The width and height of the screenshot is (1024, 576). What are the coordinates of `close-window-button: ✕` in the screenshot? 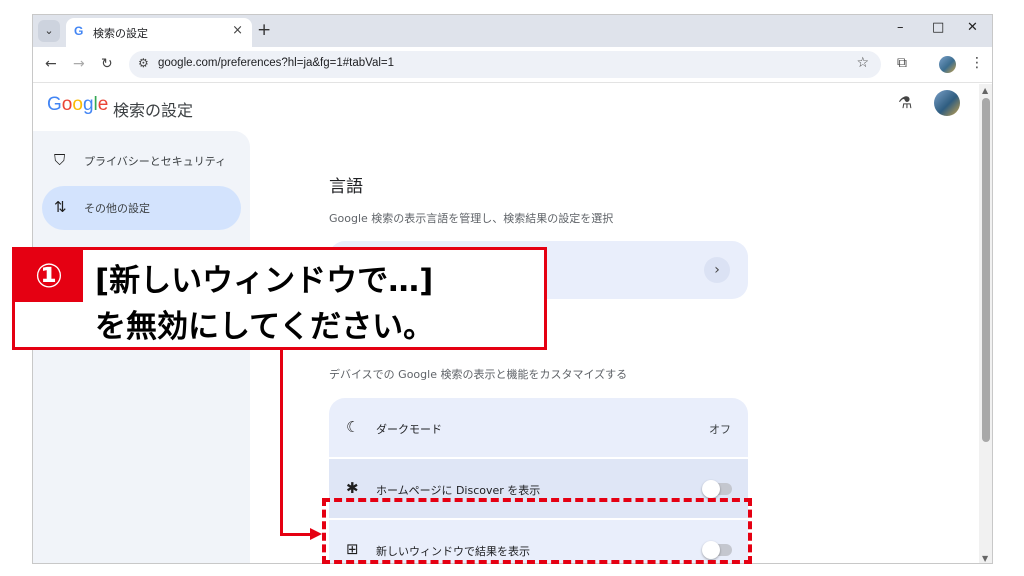 It's located at (972, 27).